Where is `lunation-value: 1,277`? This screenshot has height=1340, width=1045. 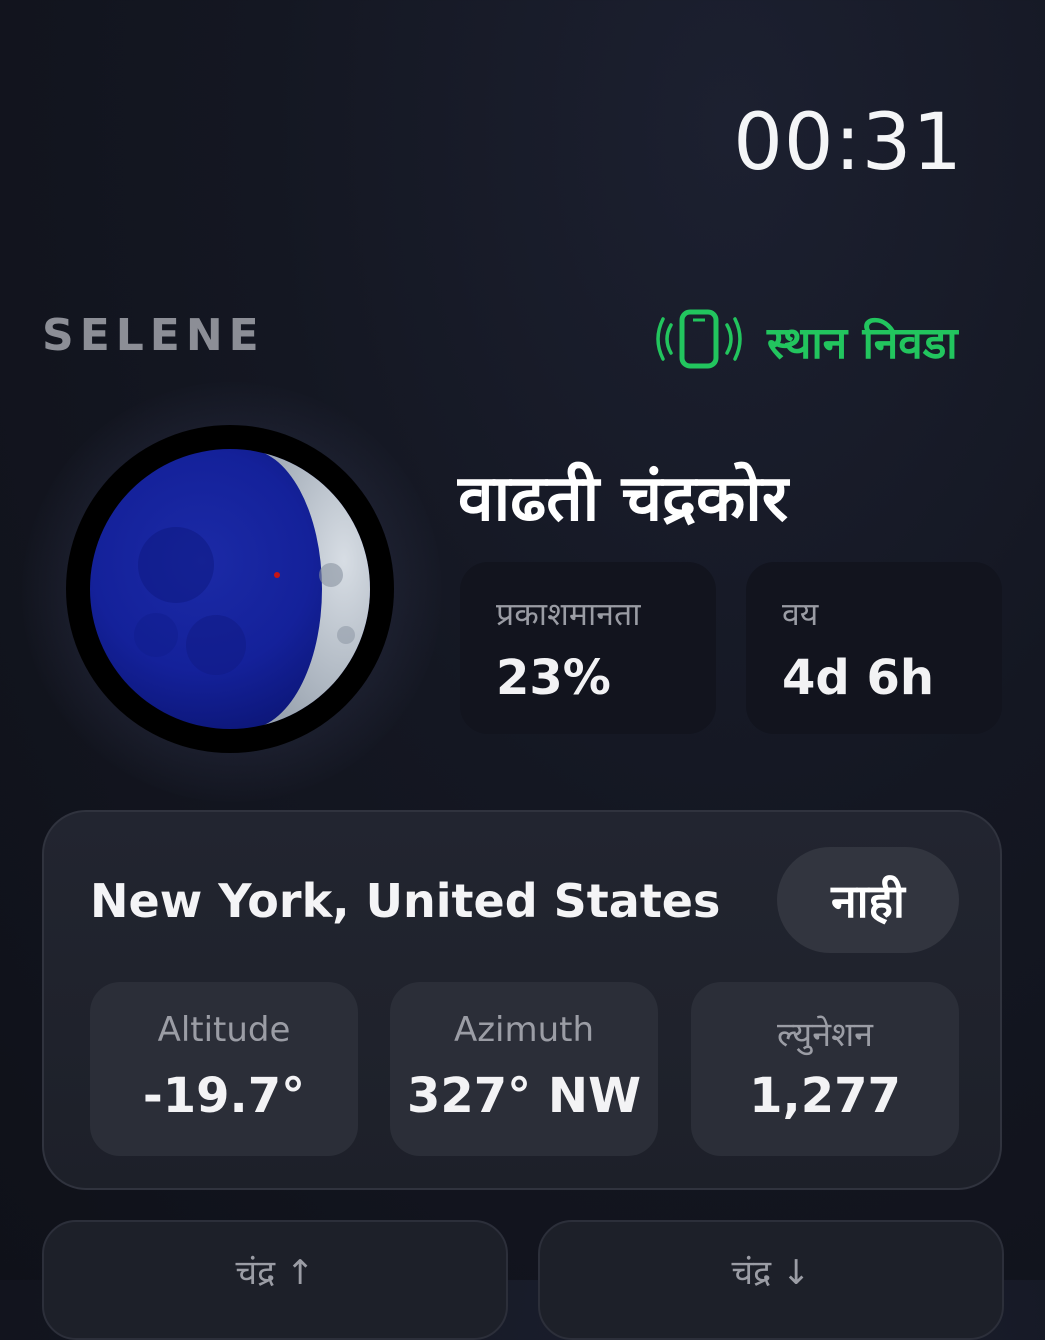 lunation-value: 1,277 is located at coordinates (825, 1096).